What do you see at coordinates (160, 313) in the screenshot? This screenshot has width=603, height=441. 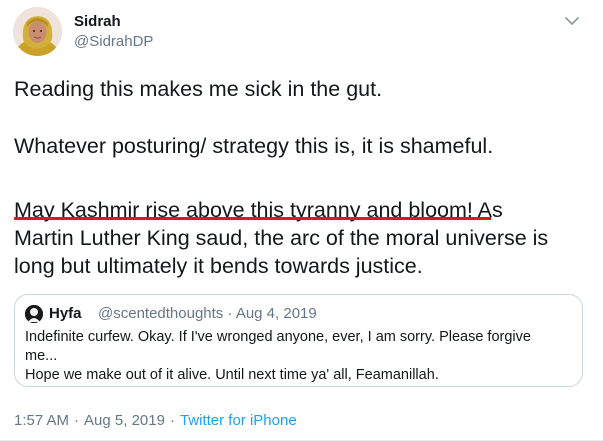 I see `quoted-author-handle: @scentedthoughts` at bounding box center [160, 313].